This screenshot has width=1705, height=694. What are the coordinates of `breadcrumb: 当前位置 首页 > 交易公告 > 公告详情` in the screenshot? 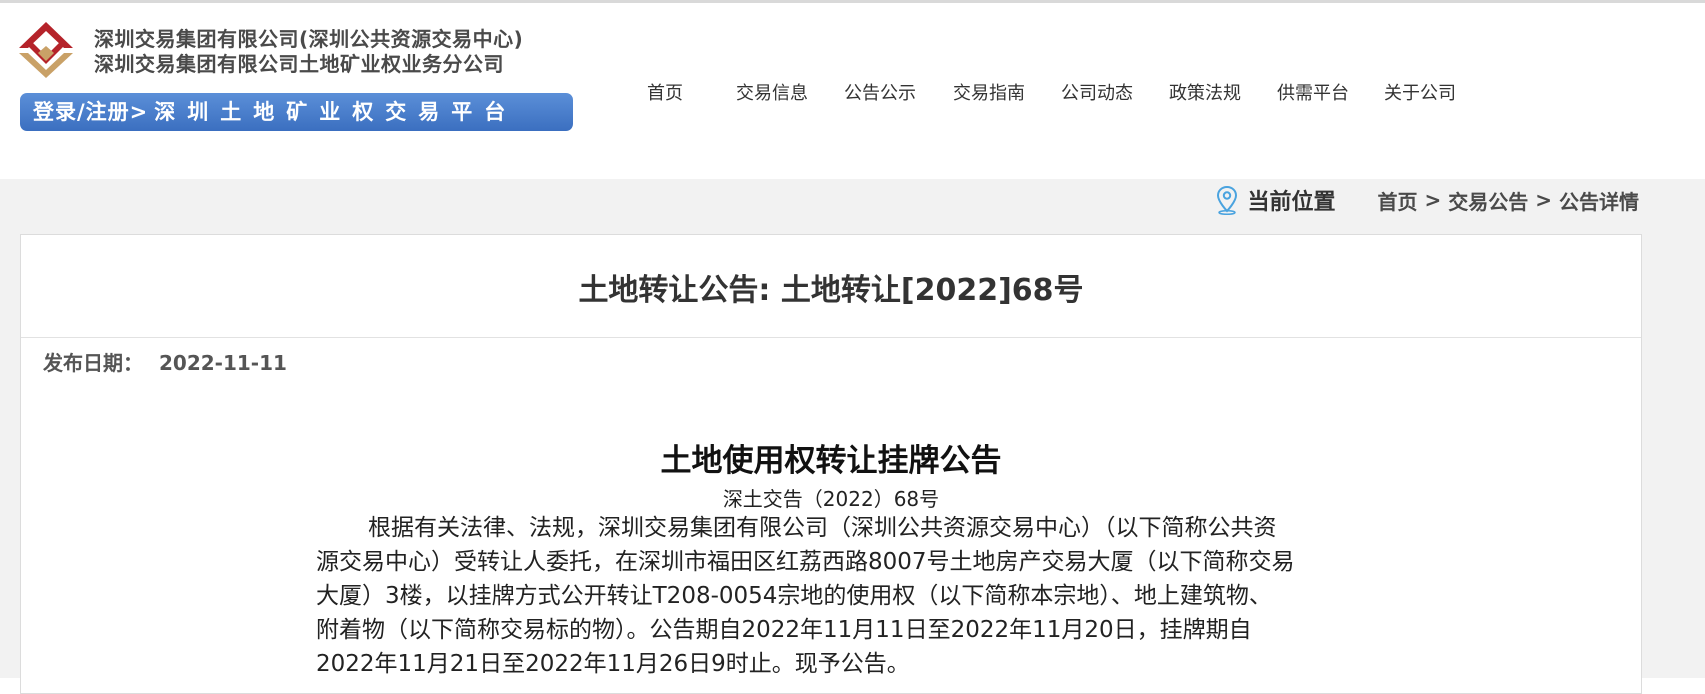 It's located at (1427, 200).